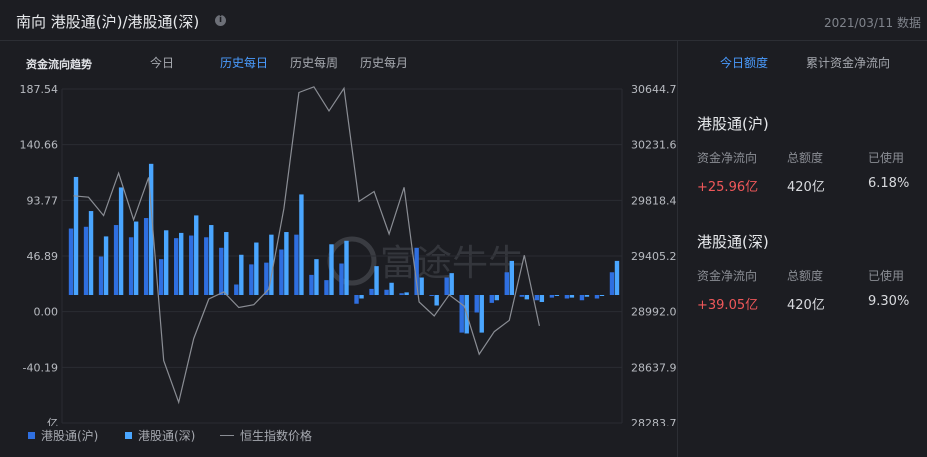  Describe the element at coordinates (108, 22) in the screenshot. I see `page-title: 南向 港股通(沪)/港股通(深)` at that location.